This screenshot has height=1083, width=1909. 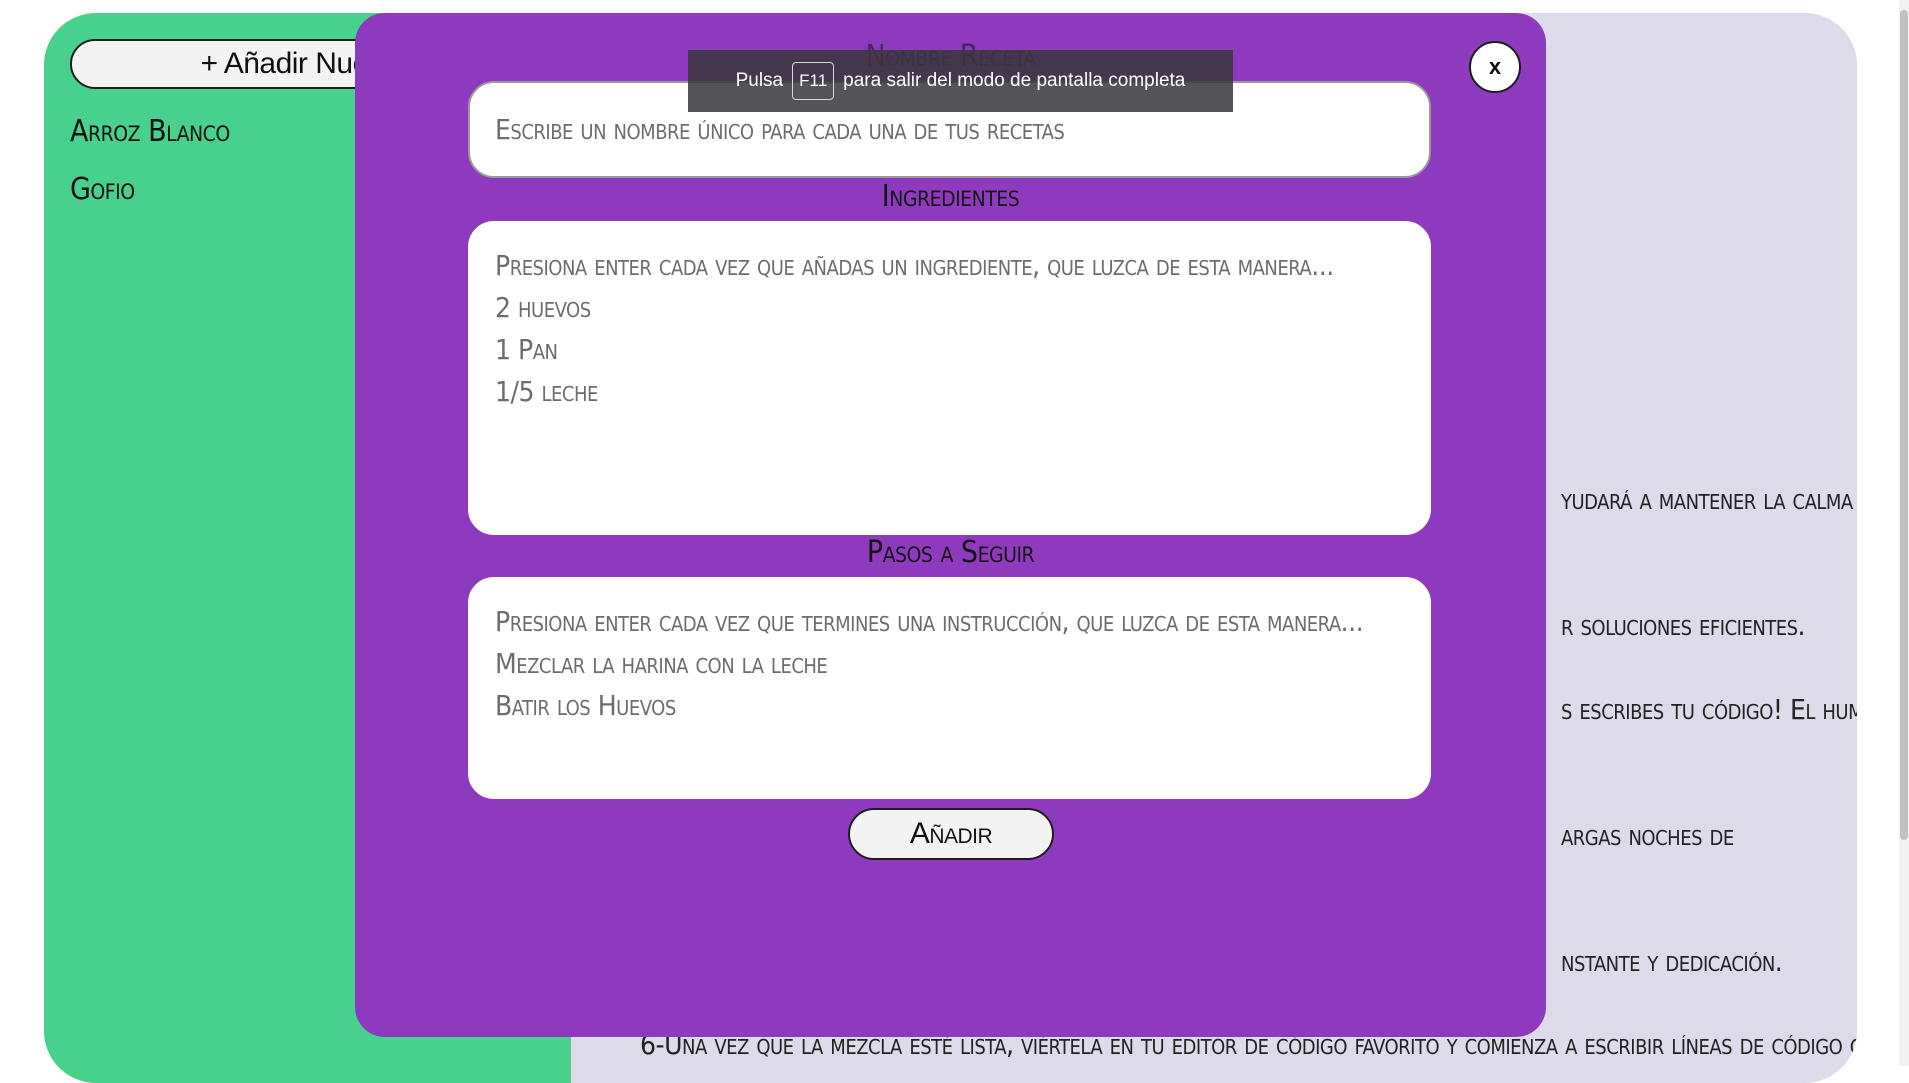 What do you see at coordinates (950, 552) in the screenshot?
I see `steps-label: Pasos a Seguir` at bounding box center [950, 552].